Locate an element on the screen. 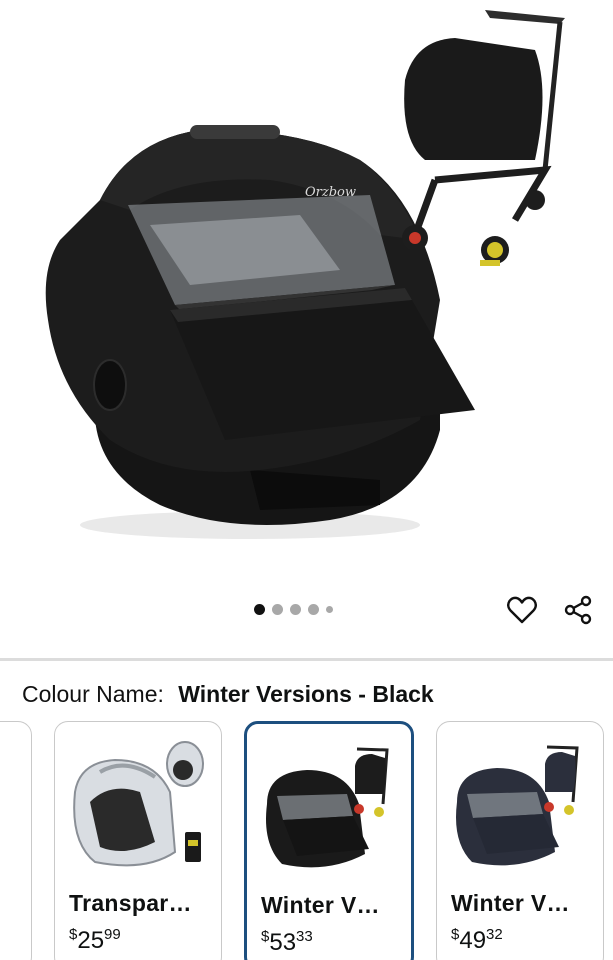 This screenshot has height=960, width=613. colour-name-row: Colour Name: Winter Versions - Black is located at coordinates (228, 694).